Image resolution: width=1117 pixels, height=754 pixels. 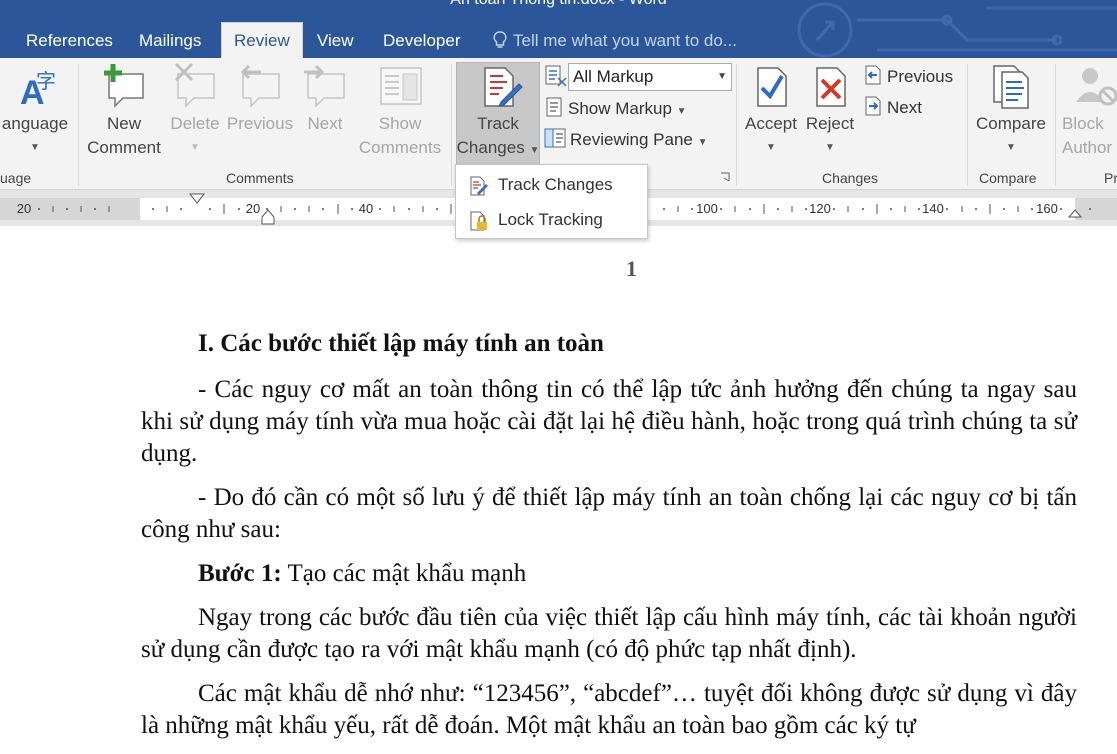 I want to click on dialog-launcher-icon, so click(x=725, y=177).